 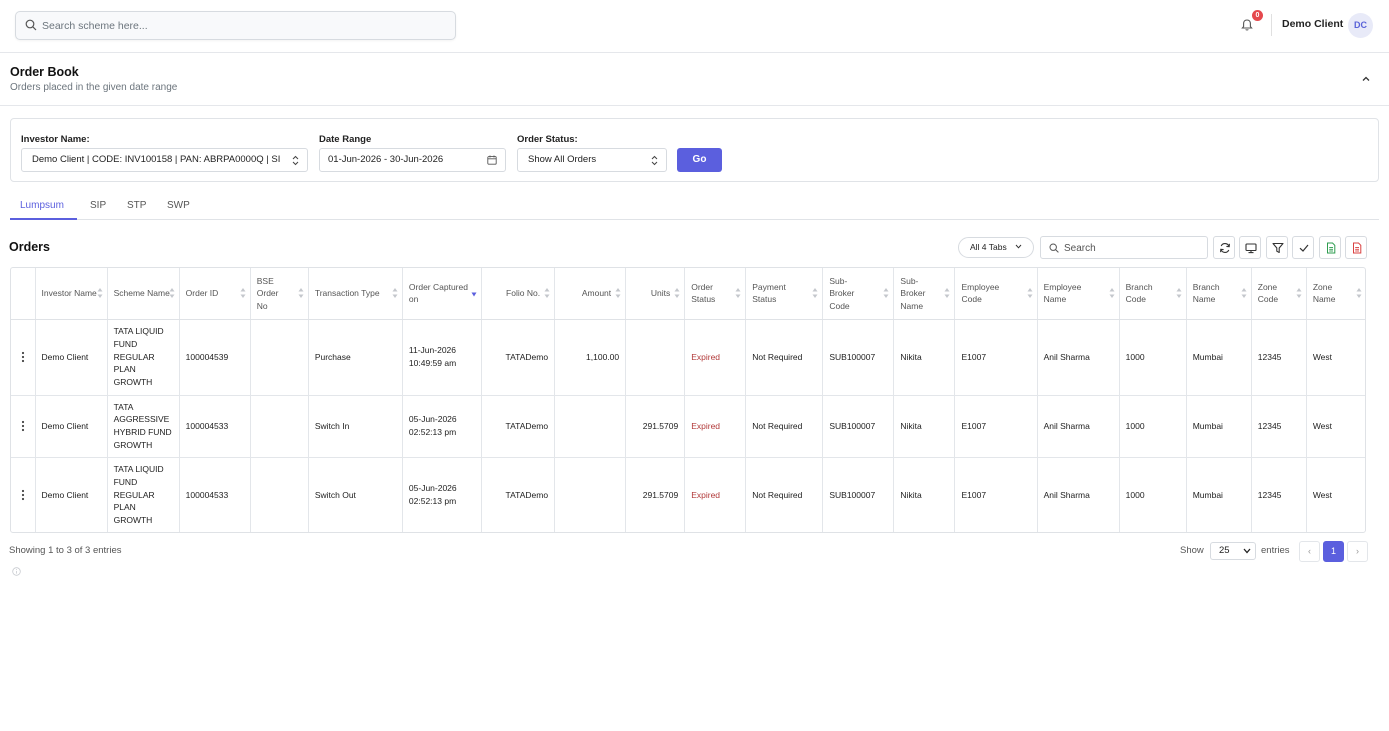 I want to click on user-name: Demo Client, so click(x=1312, y=24).